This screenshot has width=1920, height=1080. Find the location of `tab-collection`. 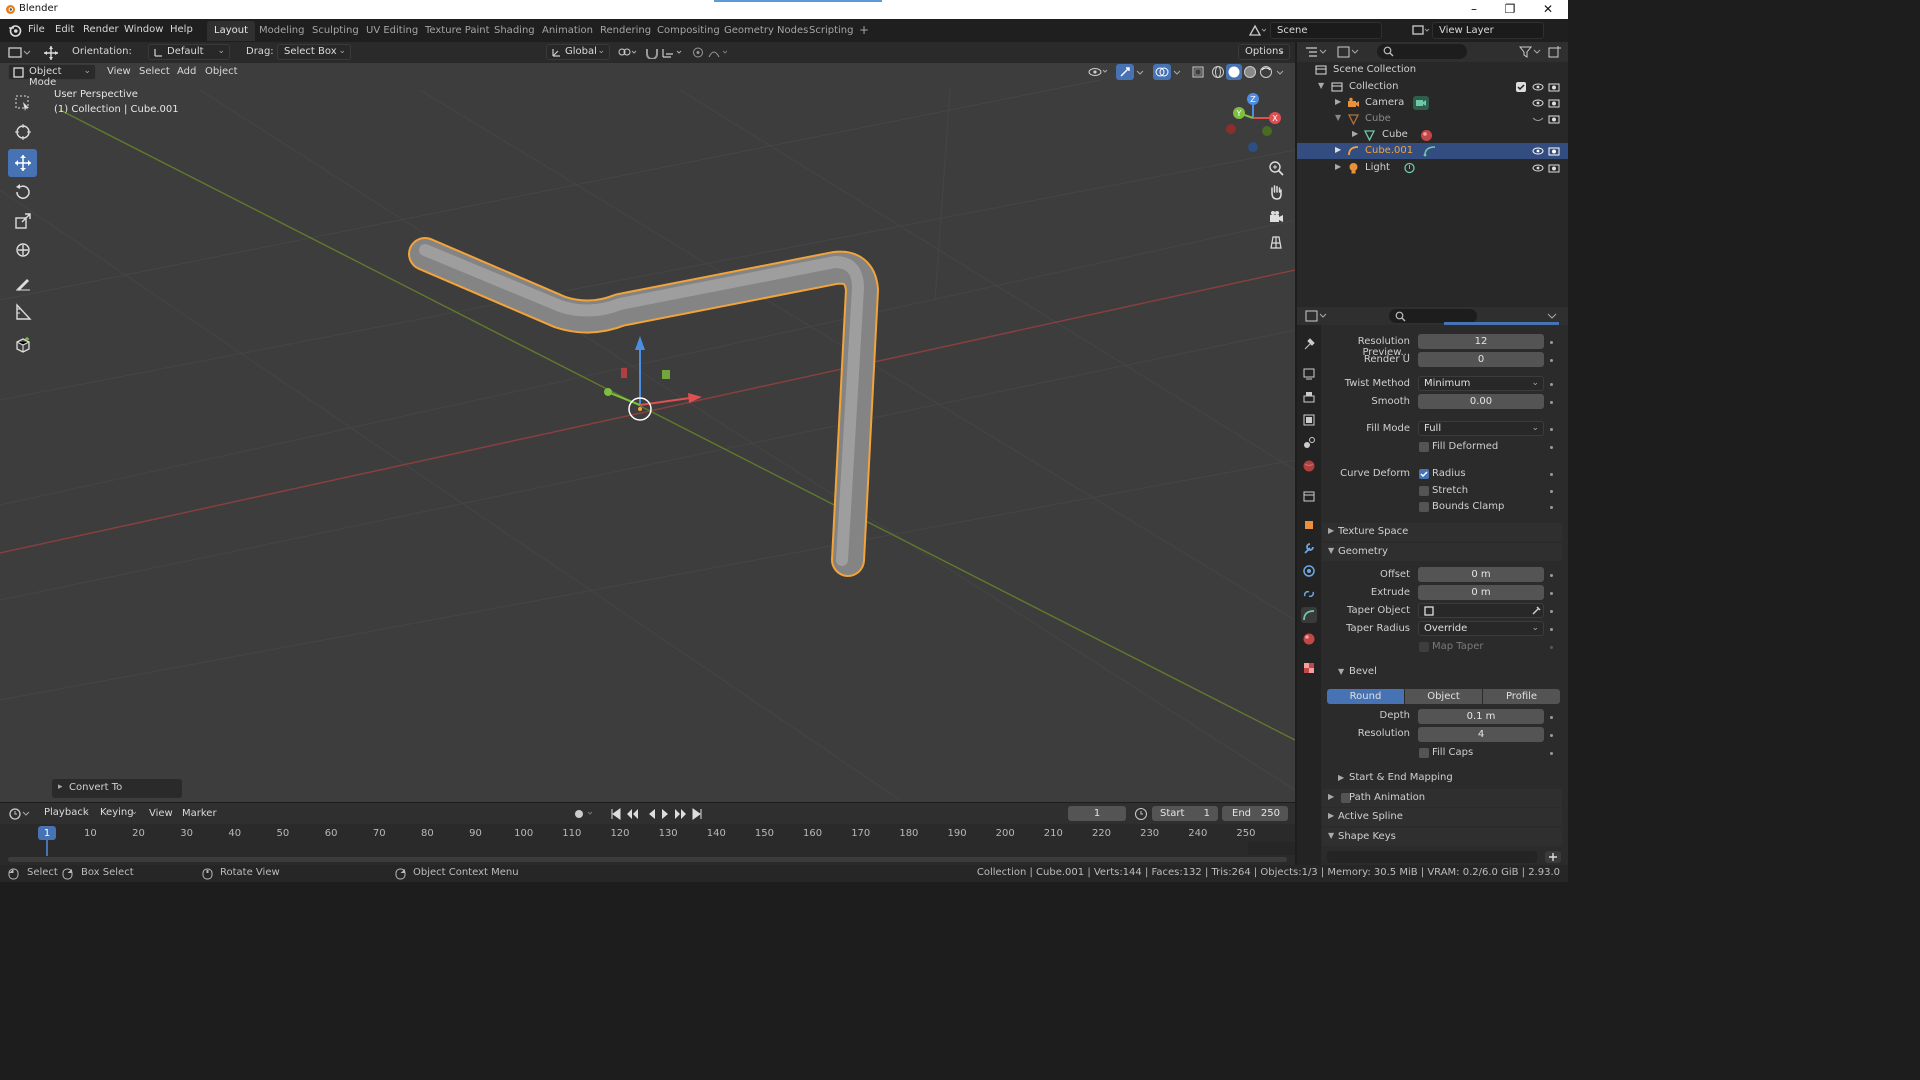

tab-collection is located at coordinates (1309, 496).